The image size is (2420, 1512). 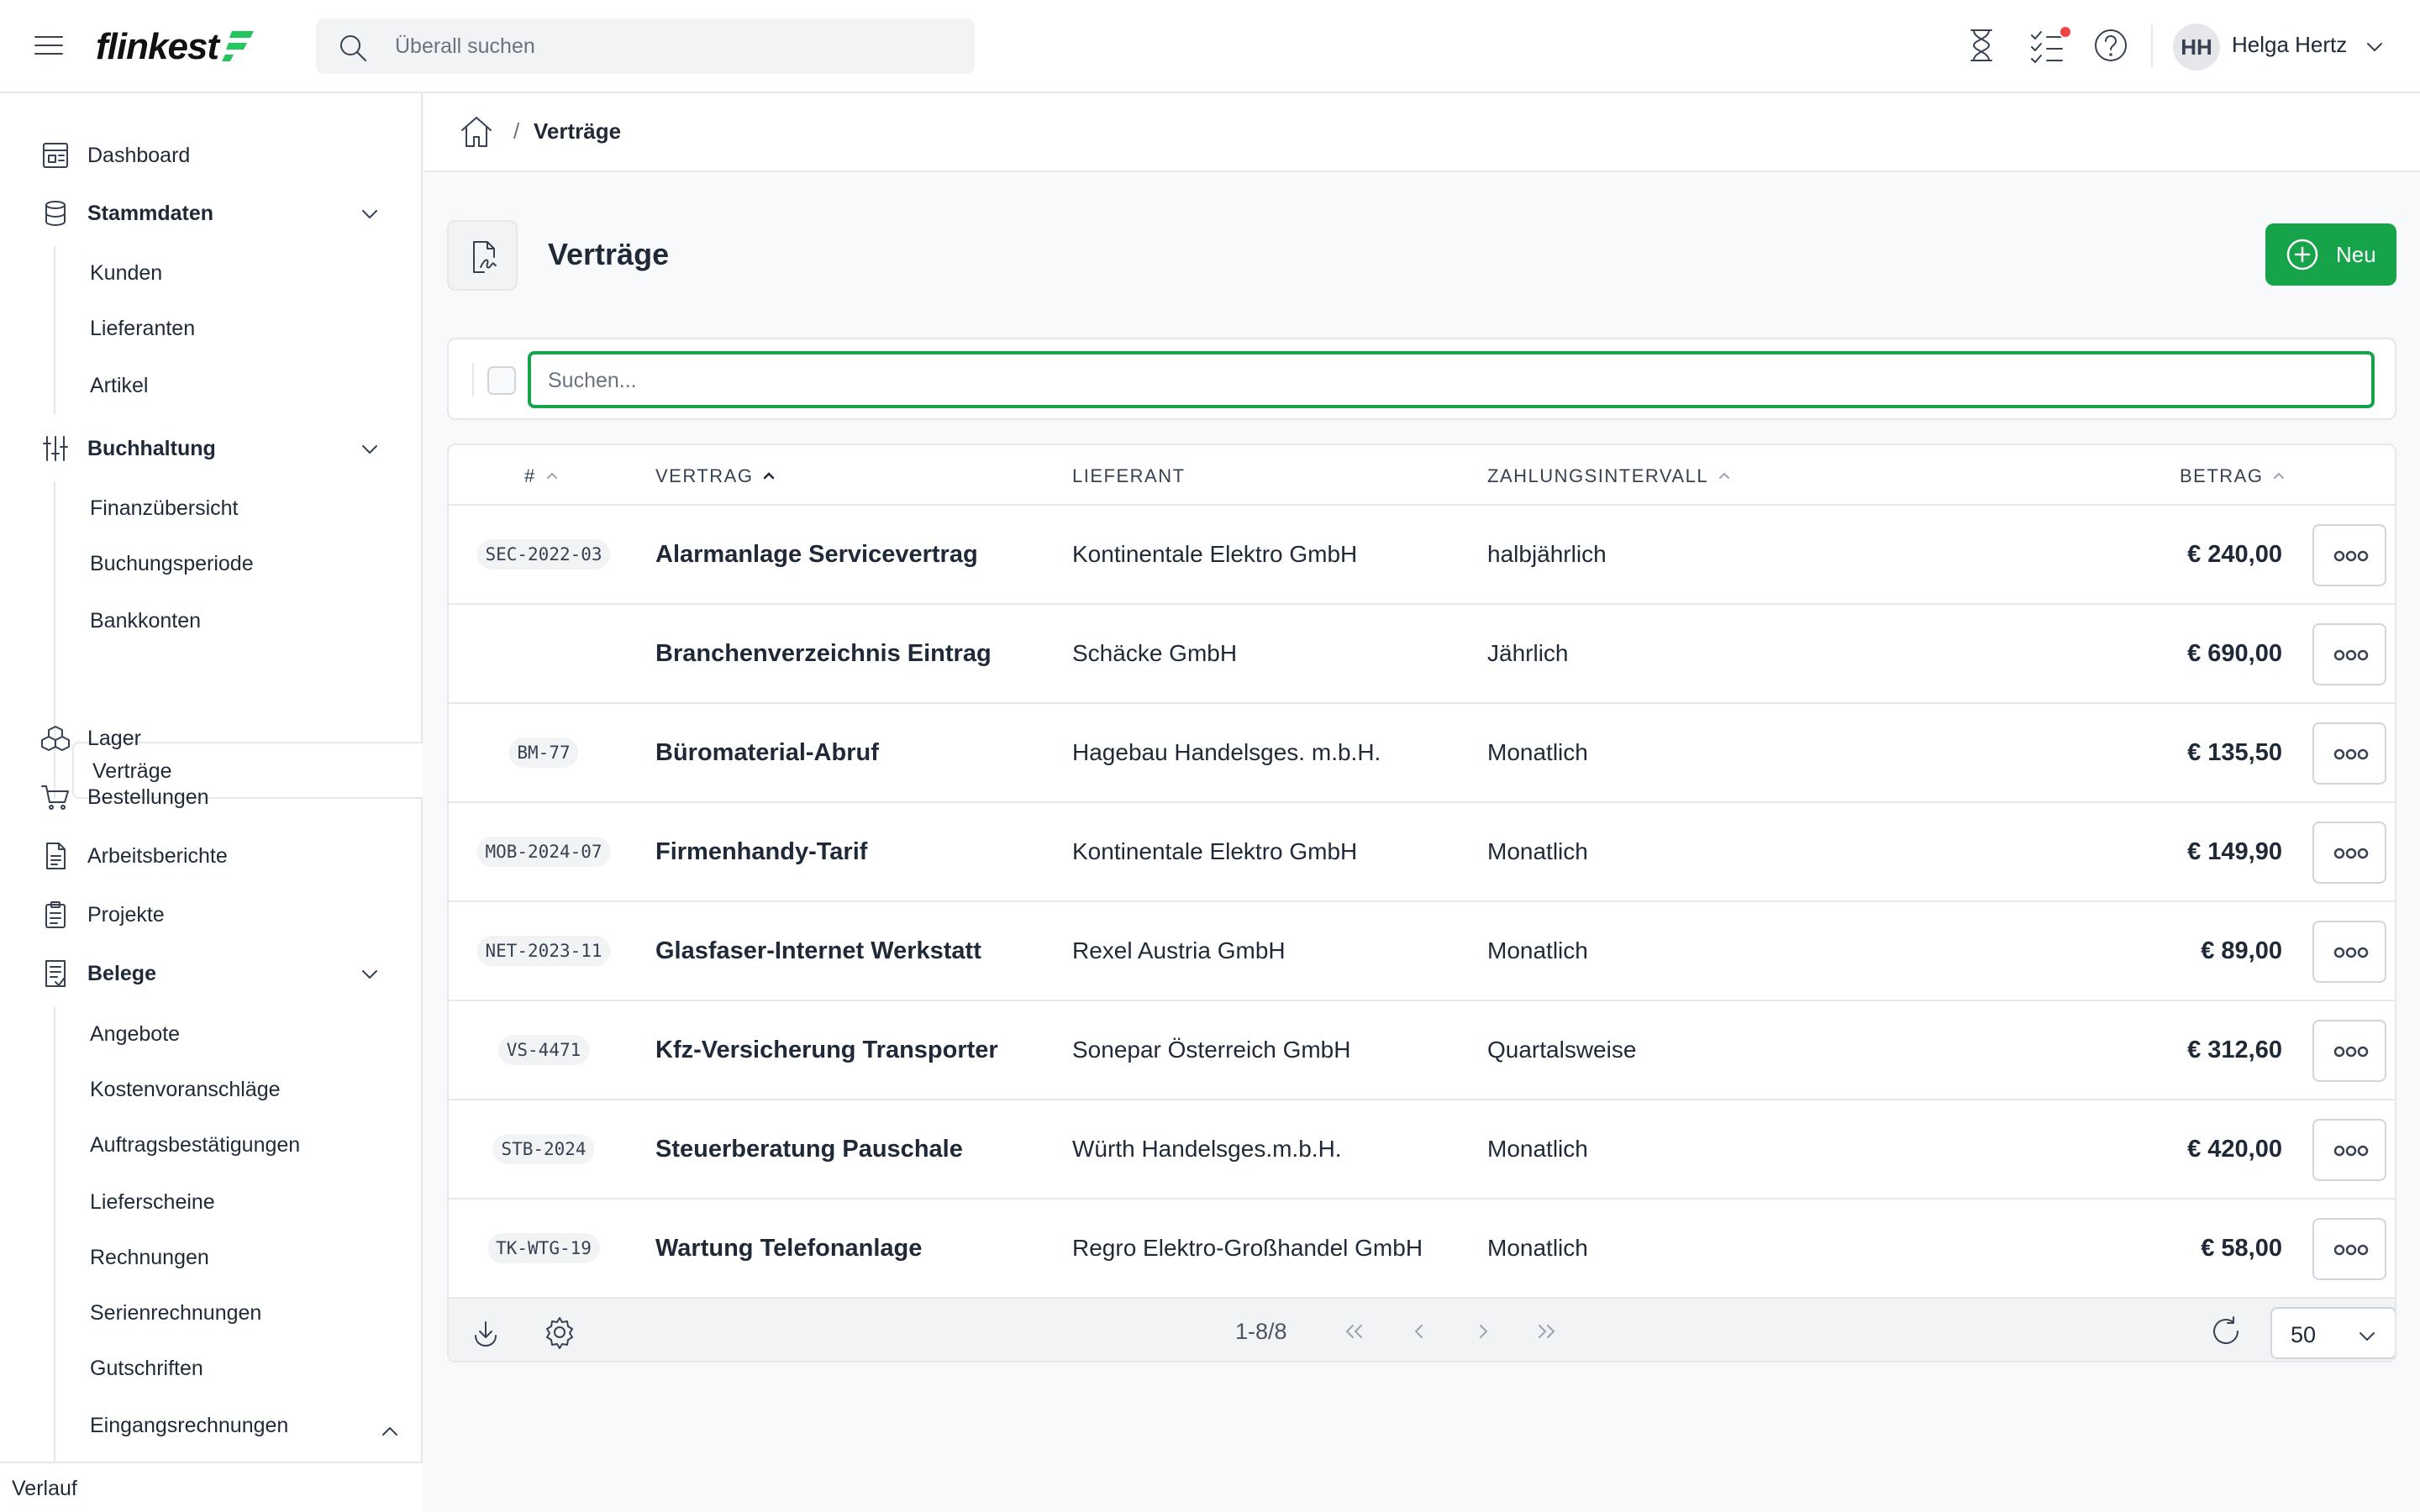 I want to click on sidebar-item-buchhaltung: Buchhaltung, so click(x=128, y=448).